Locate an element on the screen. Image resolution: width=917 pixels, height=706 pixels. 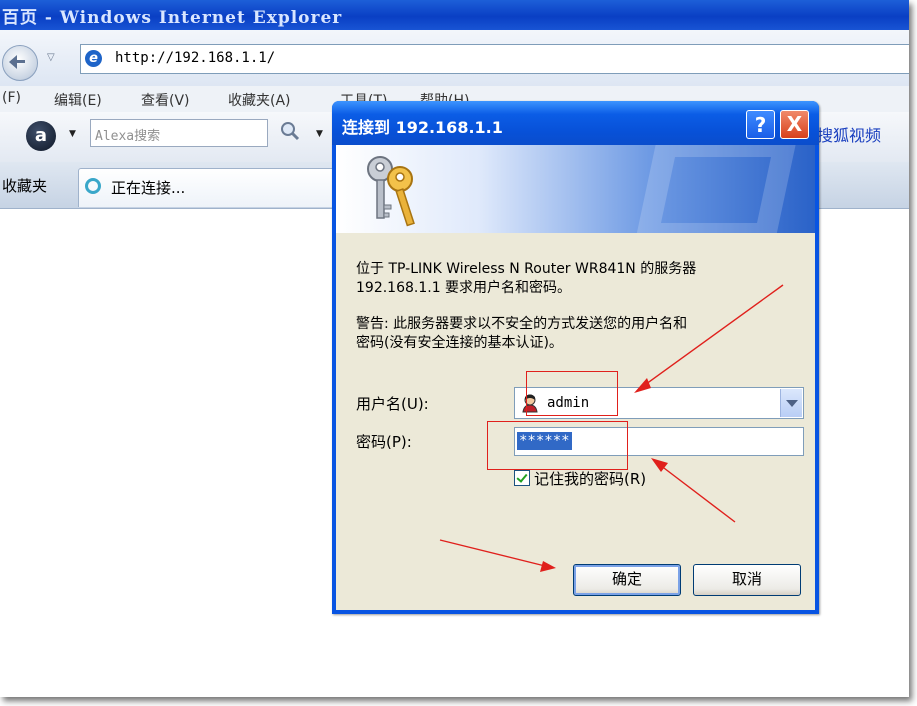
menu-favorites: 收藏夹(A) is located at coordinates (259, 100).